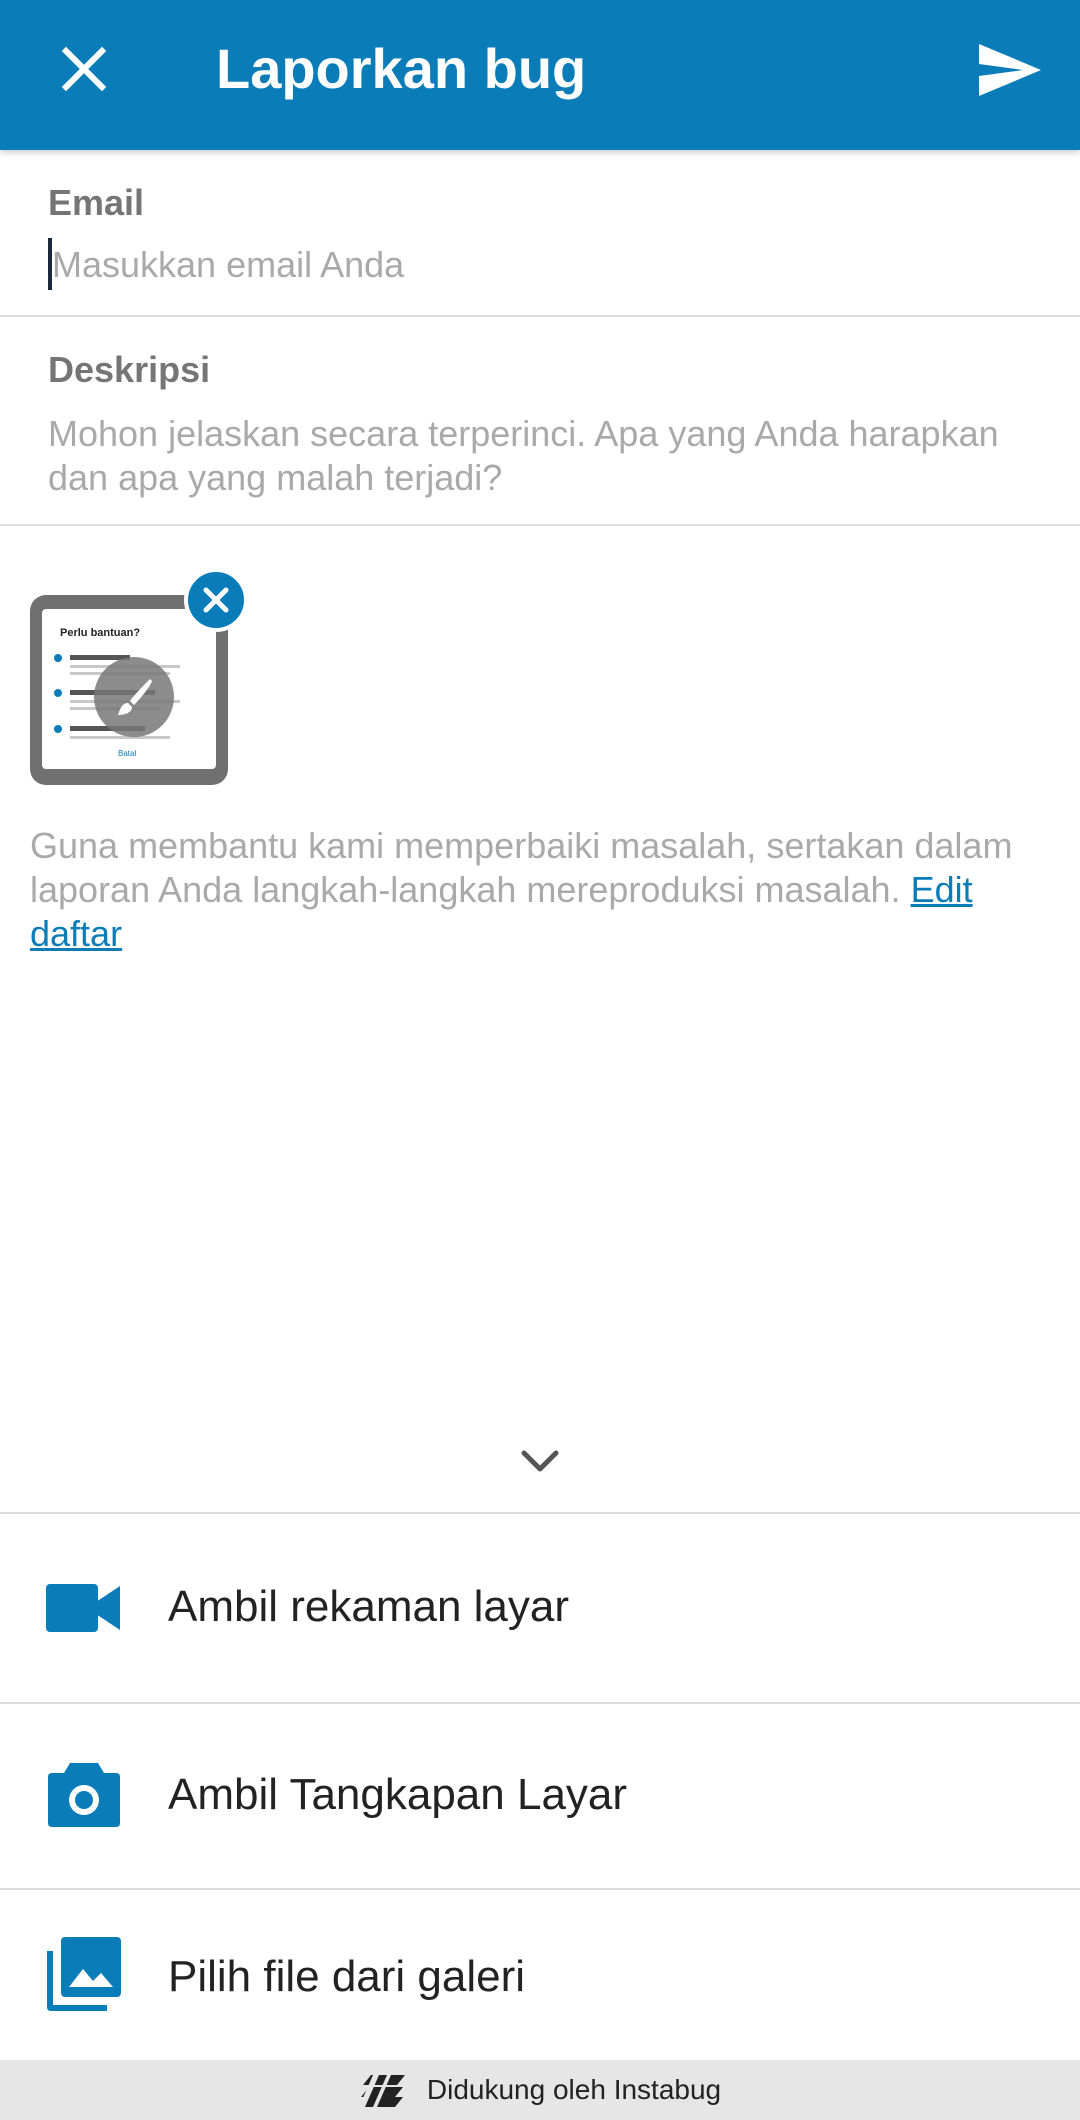  What do you see at coordinates (401, 68) in the screenshot?
I see `page-title: Laporkan bug` at bounding box center [401, 68].